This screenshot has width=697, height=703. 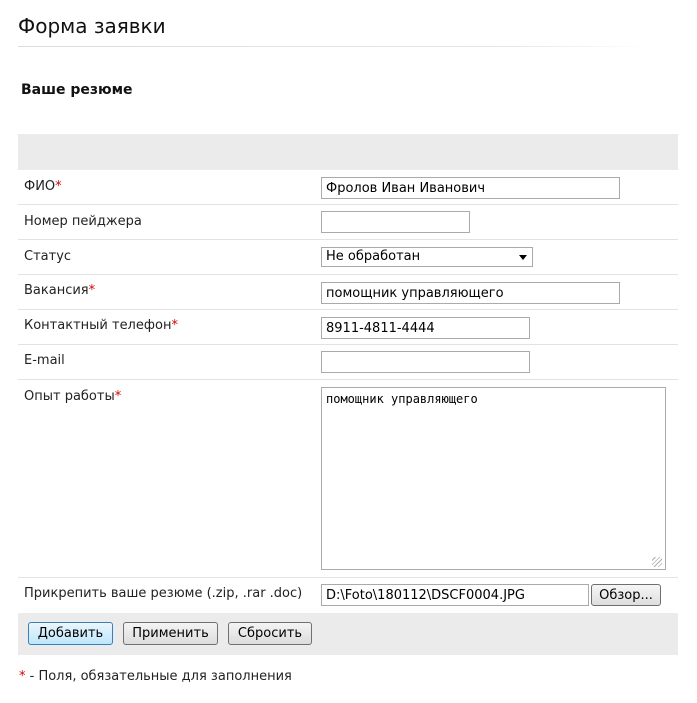 I want to click on title-divider, so click(x=333, y=46).